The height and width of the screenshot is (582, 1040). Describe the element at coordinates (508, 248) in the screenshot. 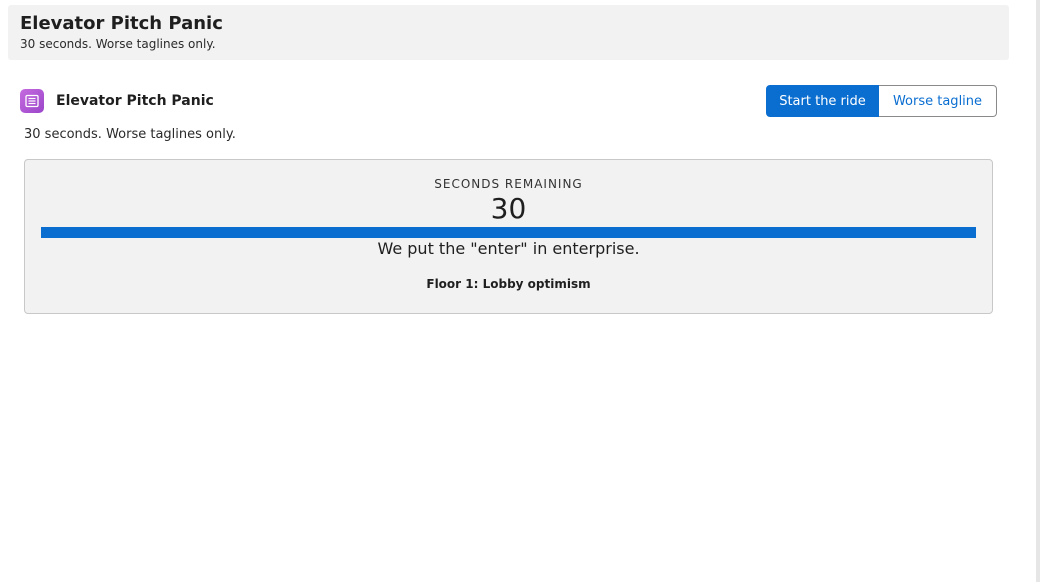

I see `tagline-text: We put the "enter" in enterprise.` at that location.